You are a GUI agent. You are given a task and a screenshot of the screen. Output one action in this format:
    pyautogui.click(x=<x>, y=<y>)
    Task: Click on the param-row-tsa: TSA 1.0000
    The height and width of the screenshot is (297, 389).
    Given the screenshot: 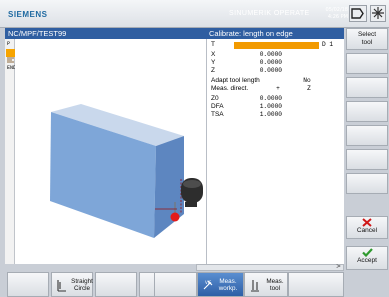 What is the action you would take?
    pyautogui.click(x=275, y=115)
    